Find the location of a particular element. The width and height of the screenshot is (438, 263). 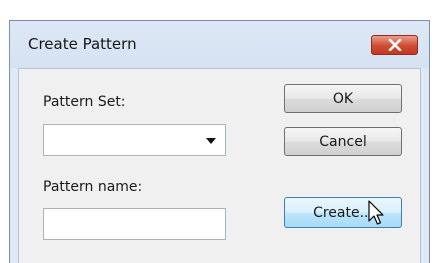

close-button is located at coordinates (394, 45).